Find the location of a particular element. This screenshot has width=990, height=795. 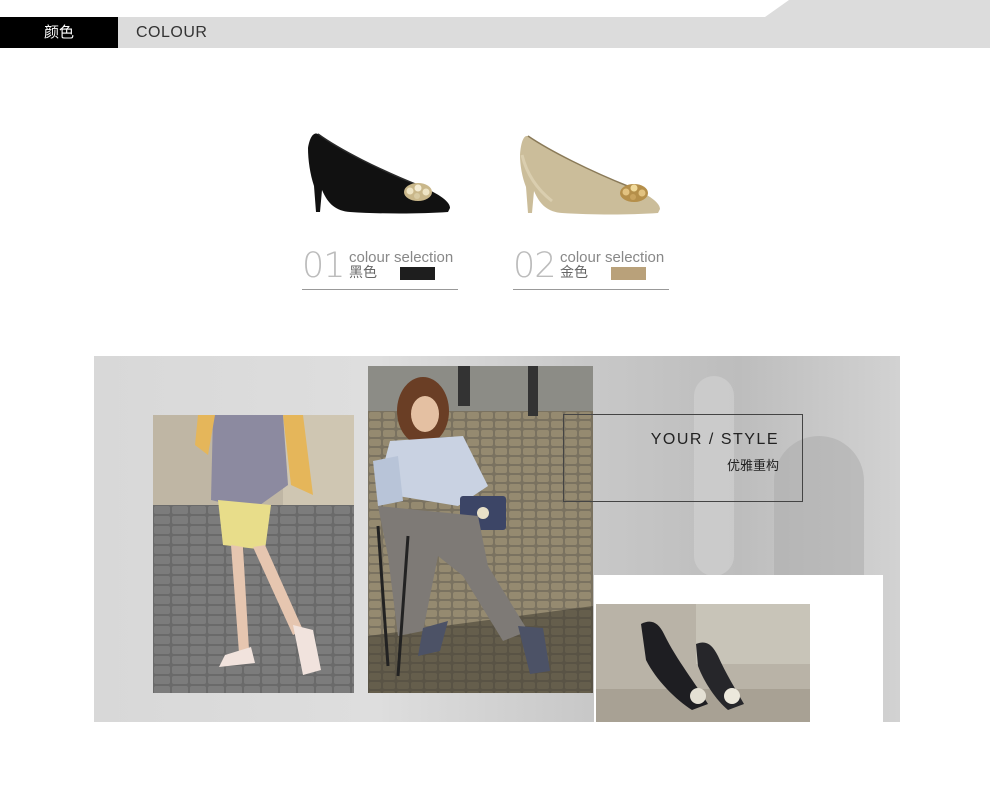

colour-option-black: 01 colour selection 黑色 is located at coordinates (380, 269).